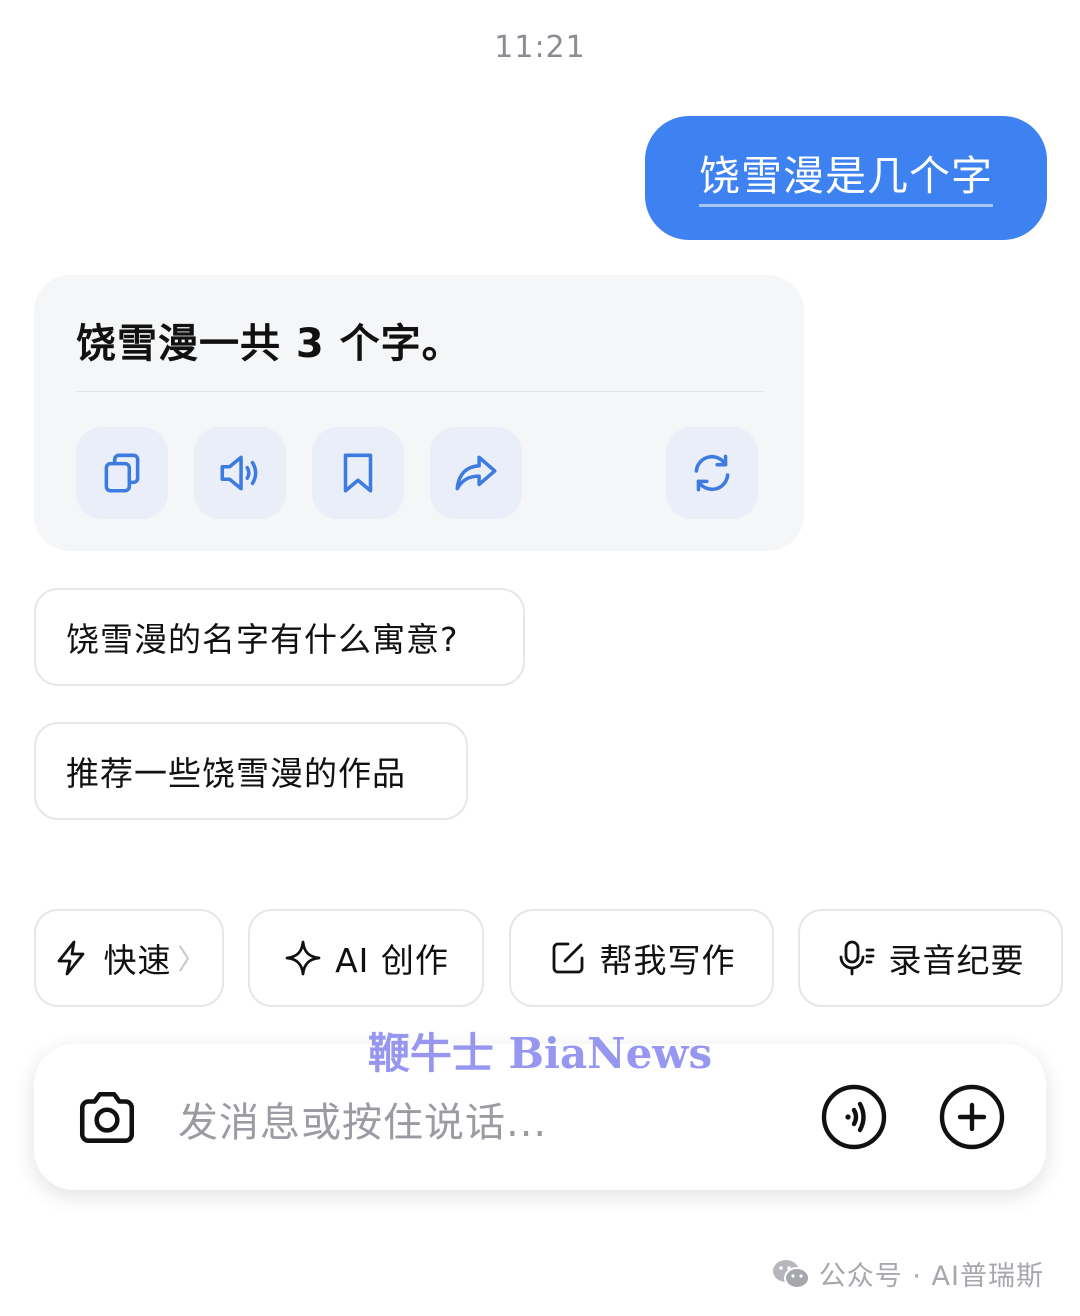 The image size is (1080, 1316). I want to click on tool-recording-notes: 录音纪要, so click(930, 958).